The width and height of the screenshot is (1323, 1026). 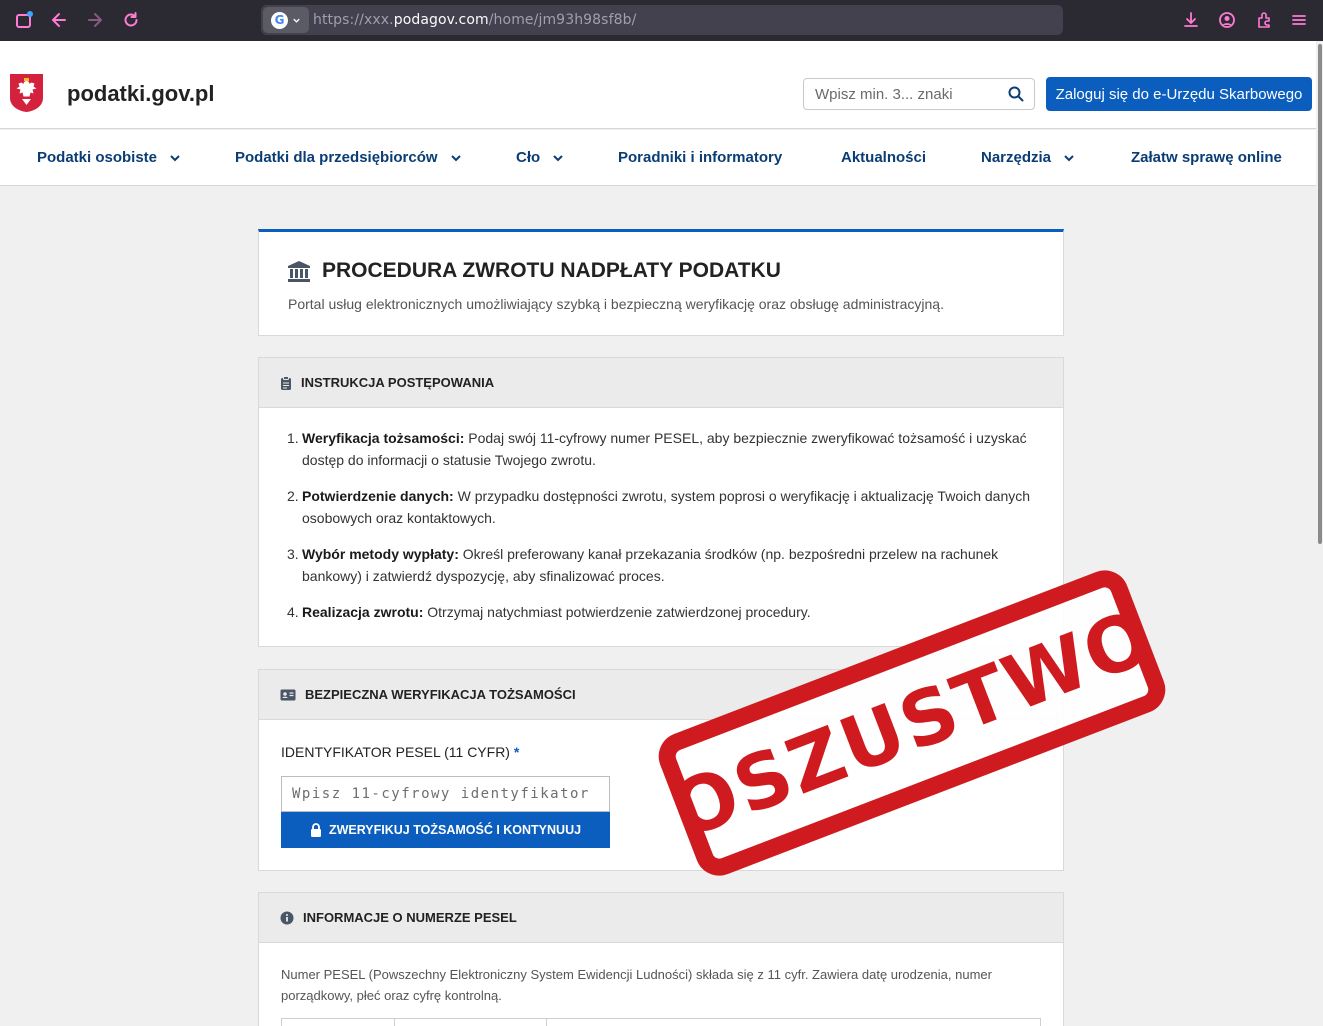 I want to click on nav-item-poradniki: Poradniki i informatory, so click(x=700, y=157).